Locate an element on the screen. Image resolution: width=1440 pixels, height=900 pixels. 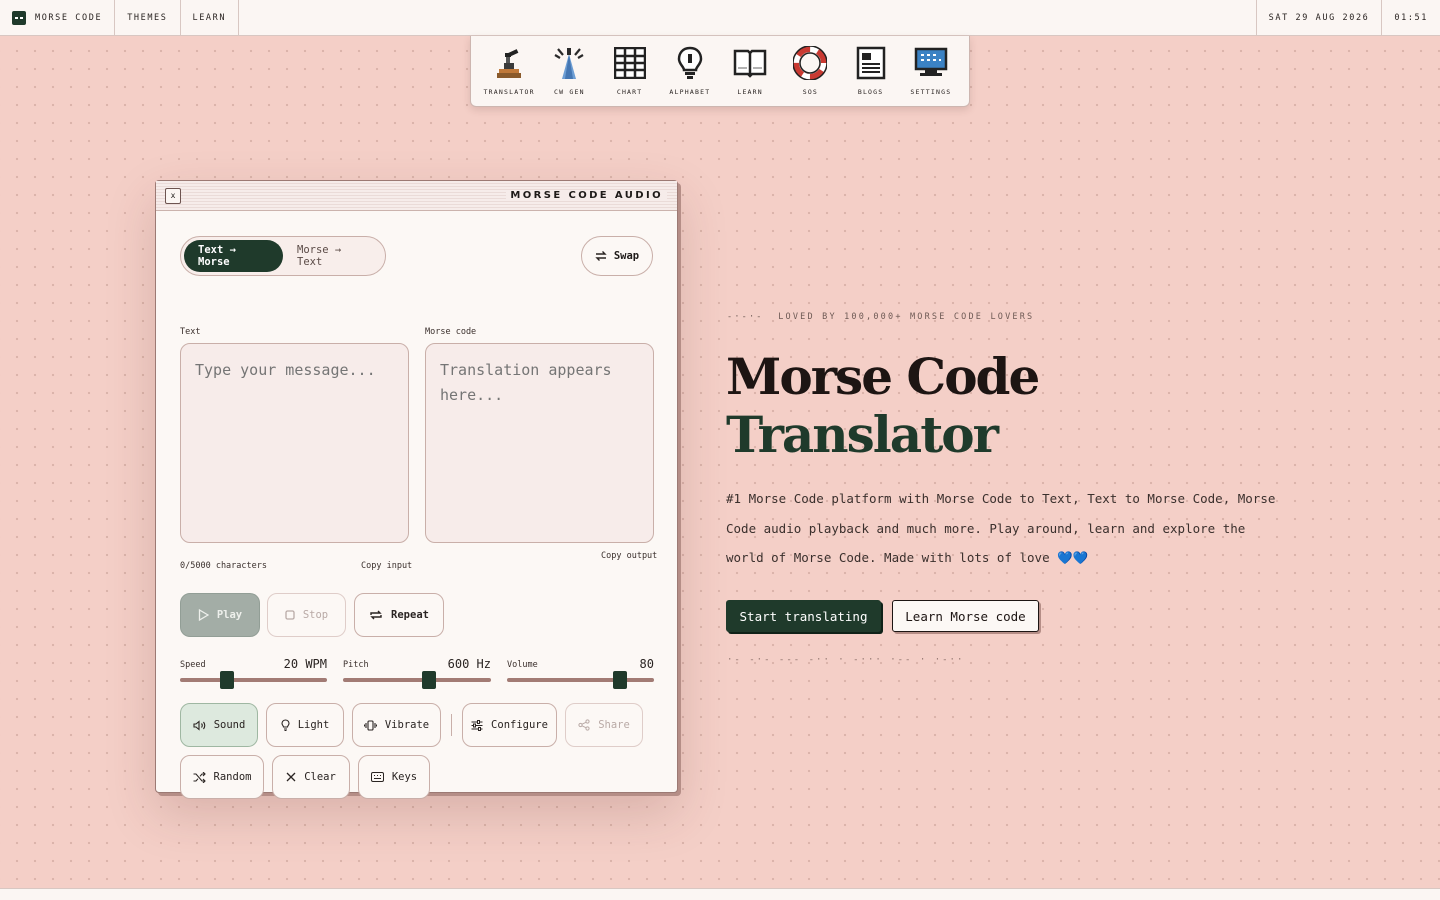
dock-label: Alphabet is located at coordinates (690, 92).